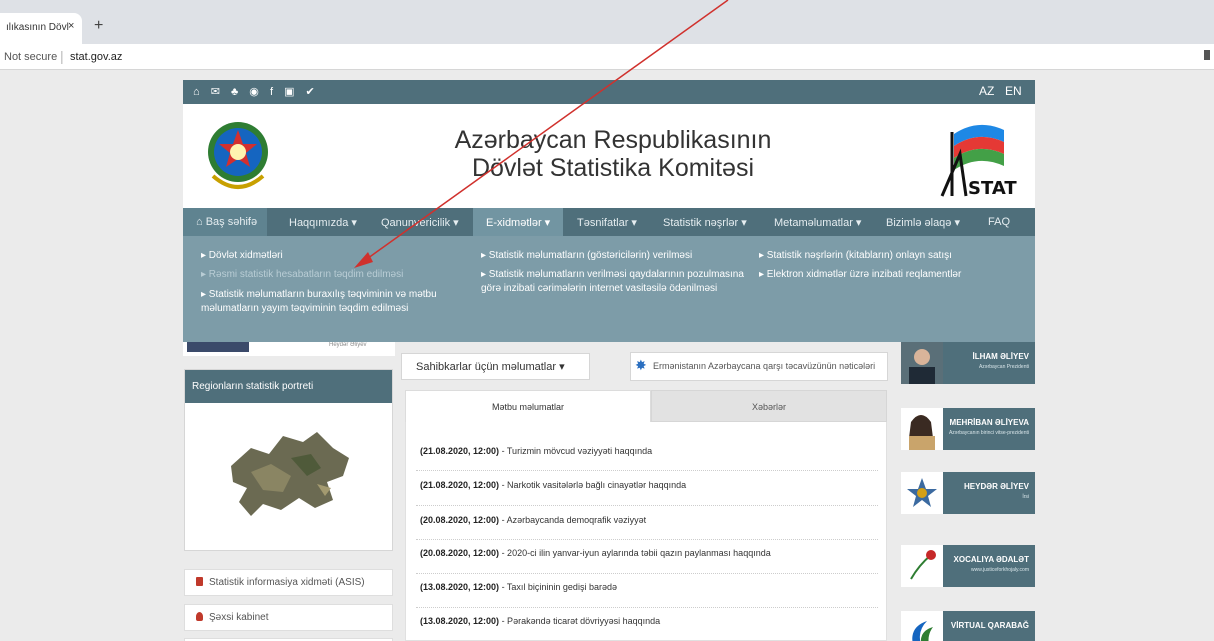 This screenshot has height=641, width=1214. What do you see at coordinates (989, 625) in the screenshot?
I see `banner-title: VİRTUAL QARABAĞ` at bounding box center [989, 625].